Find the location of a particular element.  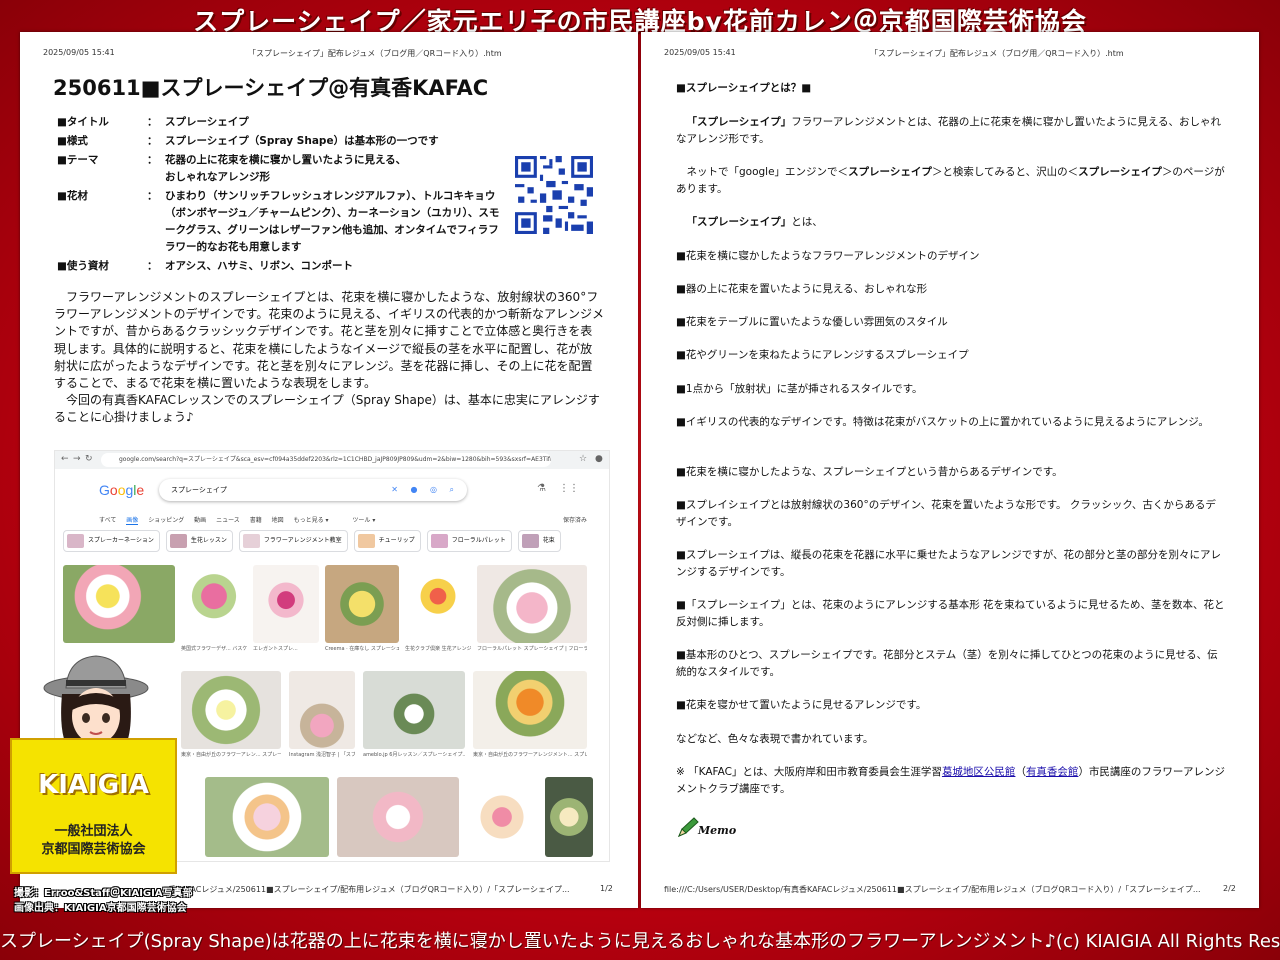

logo-subtitle-2: 京都国際芸術協会 is located at coordinates (93, 849).